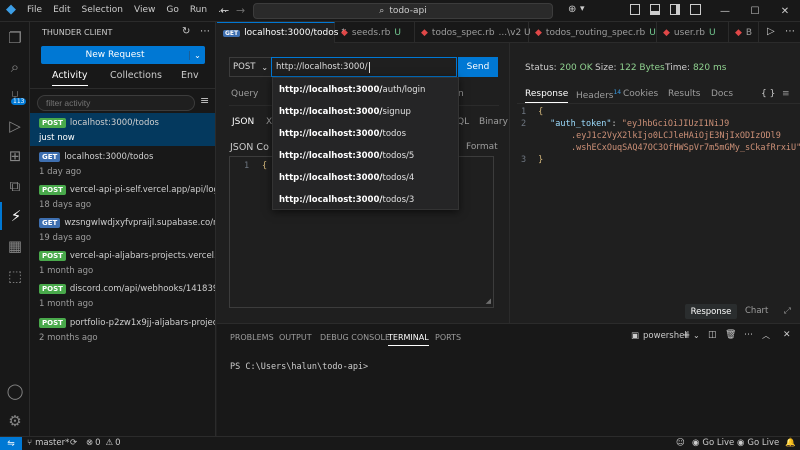 The height and width of the screenshot is (450, 800). Describe the element at coordinates (473, 32) in the screenshot. I see `tab-todos-spec-rb: ◆ todos_spec.rb ...\v2 U` at that location.